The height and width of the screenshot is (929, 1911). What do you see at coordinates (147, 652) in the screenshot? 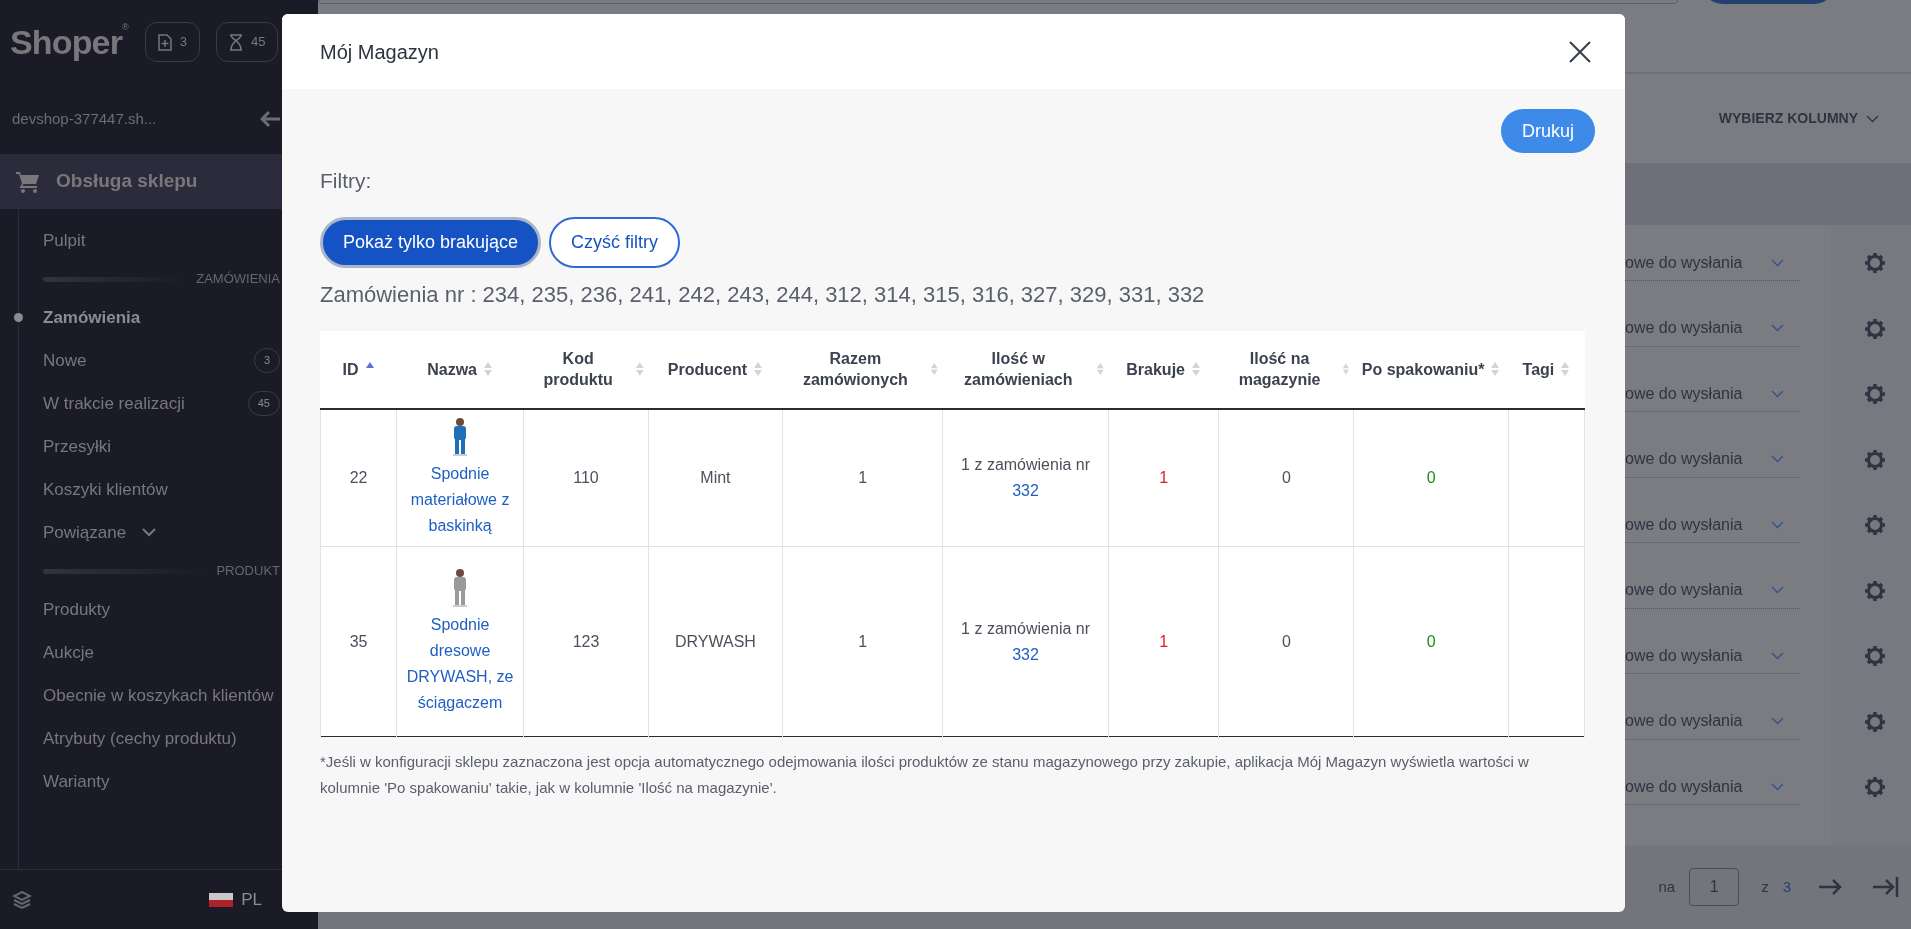
I see `sidebar-item: Aukcje` at bounding box center [147, 652].